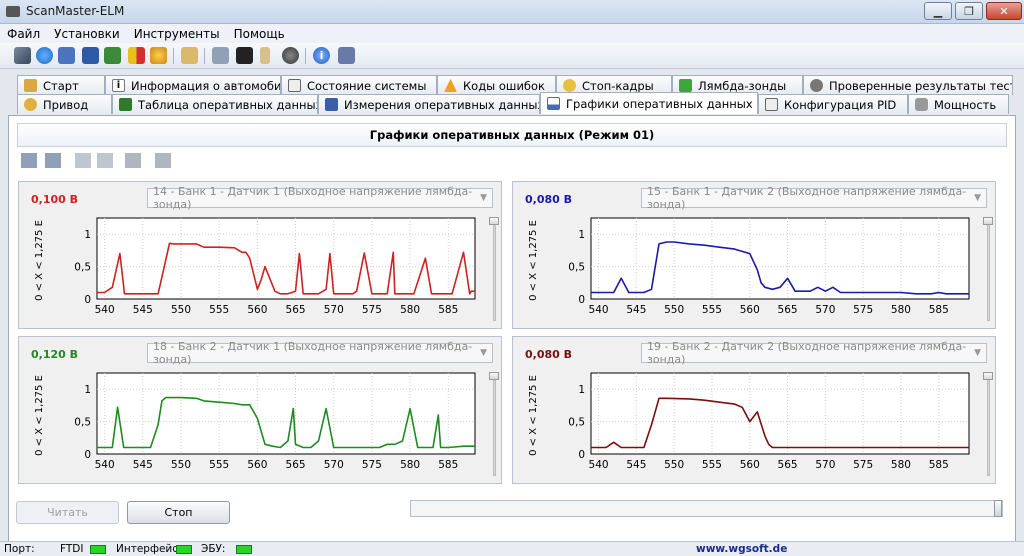 The image size is (1024, 556). Describe the element at coordinates (29, 160) in the screenshot. I see `add-graph-icon` at that location.